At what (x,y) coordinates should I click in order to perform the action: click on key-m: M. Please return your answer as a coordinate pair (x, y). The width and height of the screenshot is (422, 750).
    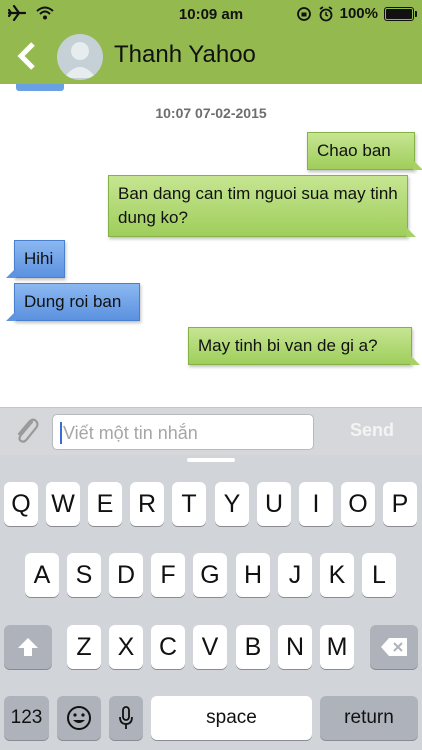
    Looking at the image, I should click on (337, 647).